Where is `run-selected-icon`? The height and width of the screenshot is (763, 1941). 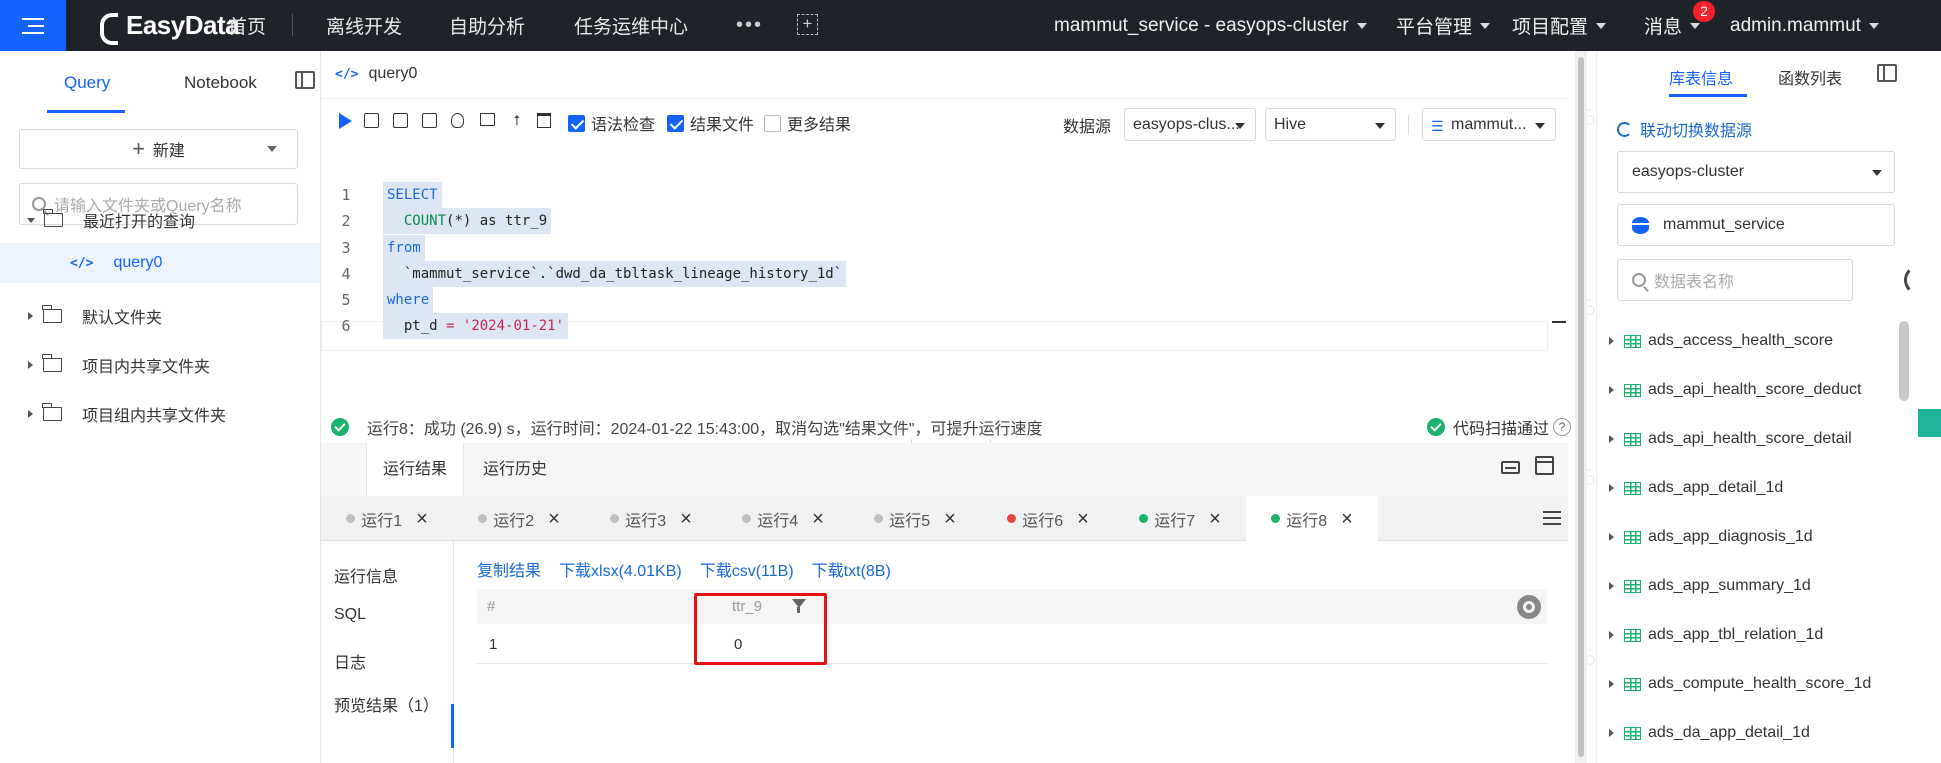 run-selected-icon is located at coordinates (371, 120).